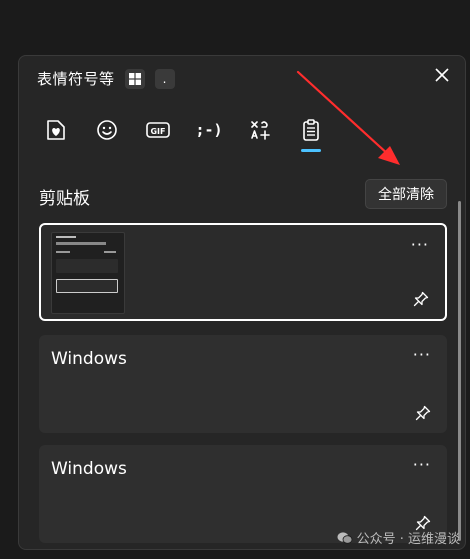 Image resolution: width=470 pixels, height=559 pixels. I want to click on gif-icon: GIF, so click(158, 130).